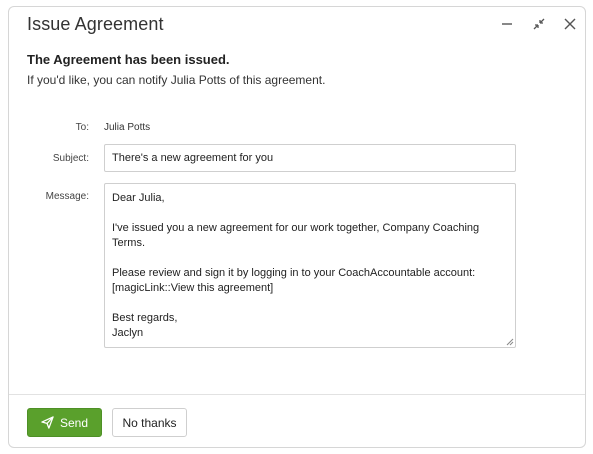 The width and height of the screenshot is (593, 454). I want to click on message-line: Best regards,, so click(145, 318).